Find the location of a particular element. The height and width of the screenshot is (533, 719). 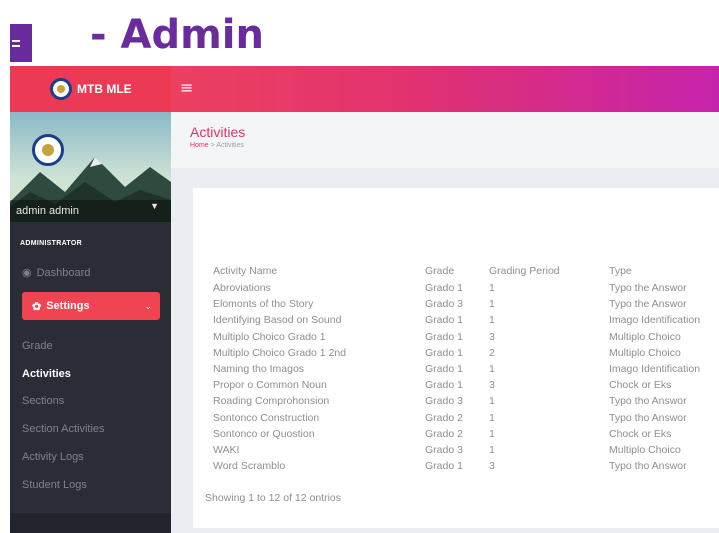

hamburger-icon: ≡ is located at coordinates (186, 87).